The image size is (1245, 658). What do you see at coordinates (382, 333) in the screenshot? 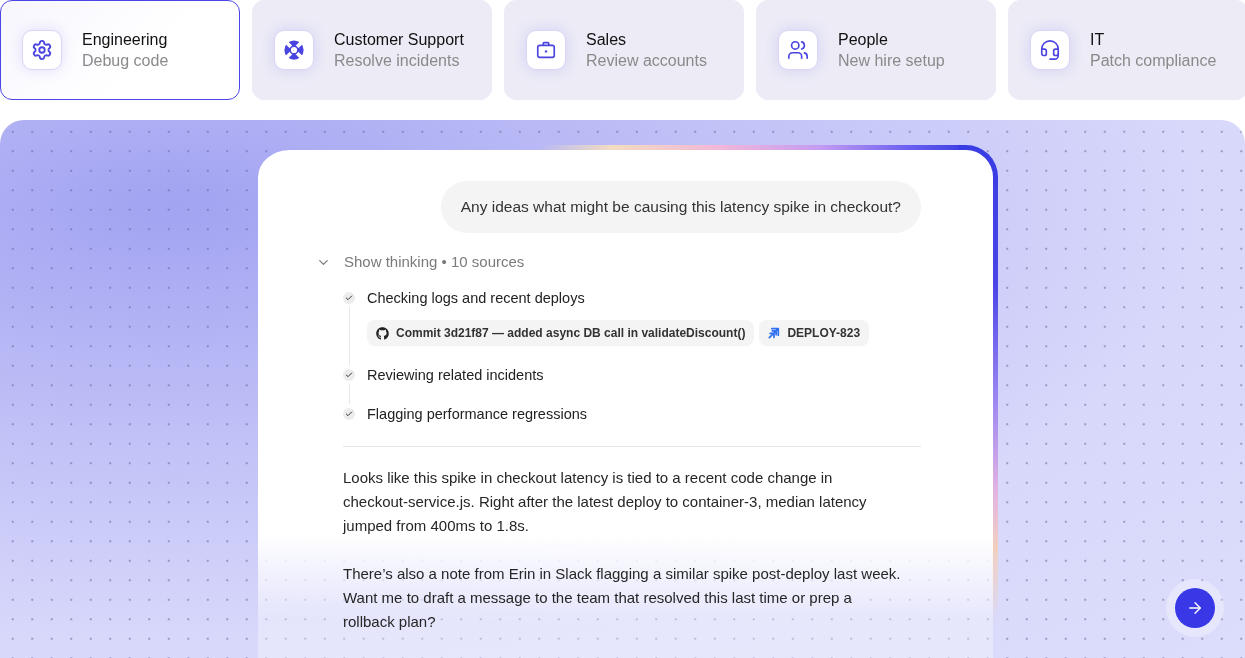
I see `github-icon` at bounding box center [382, 333].